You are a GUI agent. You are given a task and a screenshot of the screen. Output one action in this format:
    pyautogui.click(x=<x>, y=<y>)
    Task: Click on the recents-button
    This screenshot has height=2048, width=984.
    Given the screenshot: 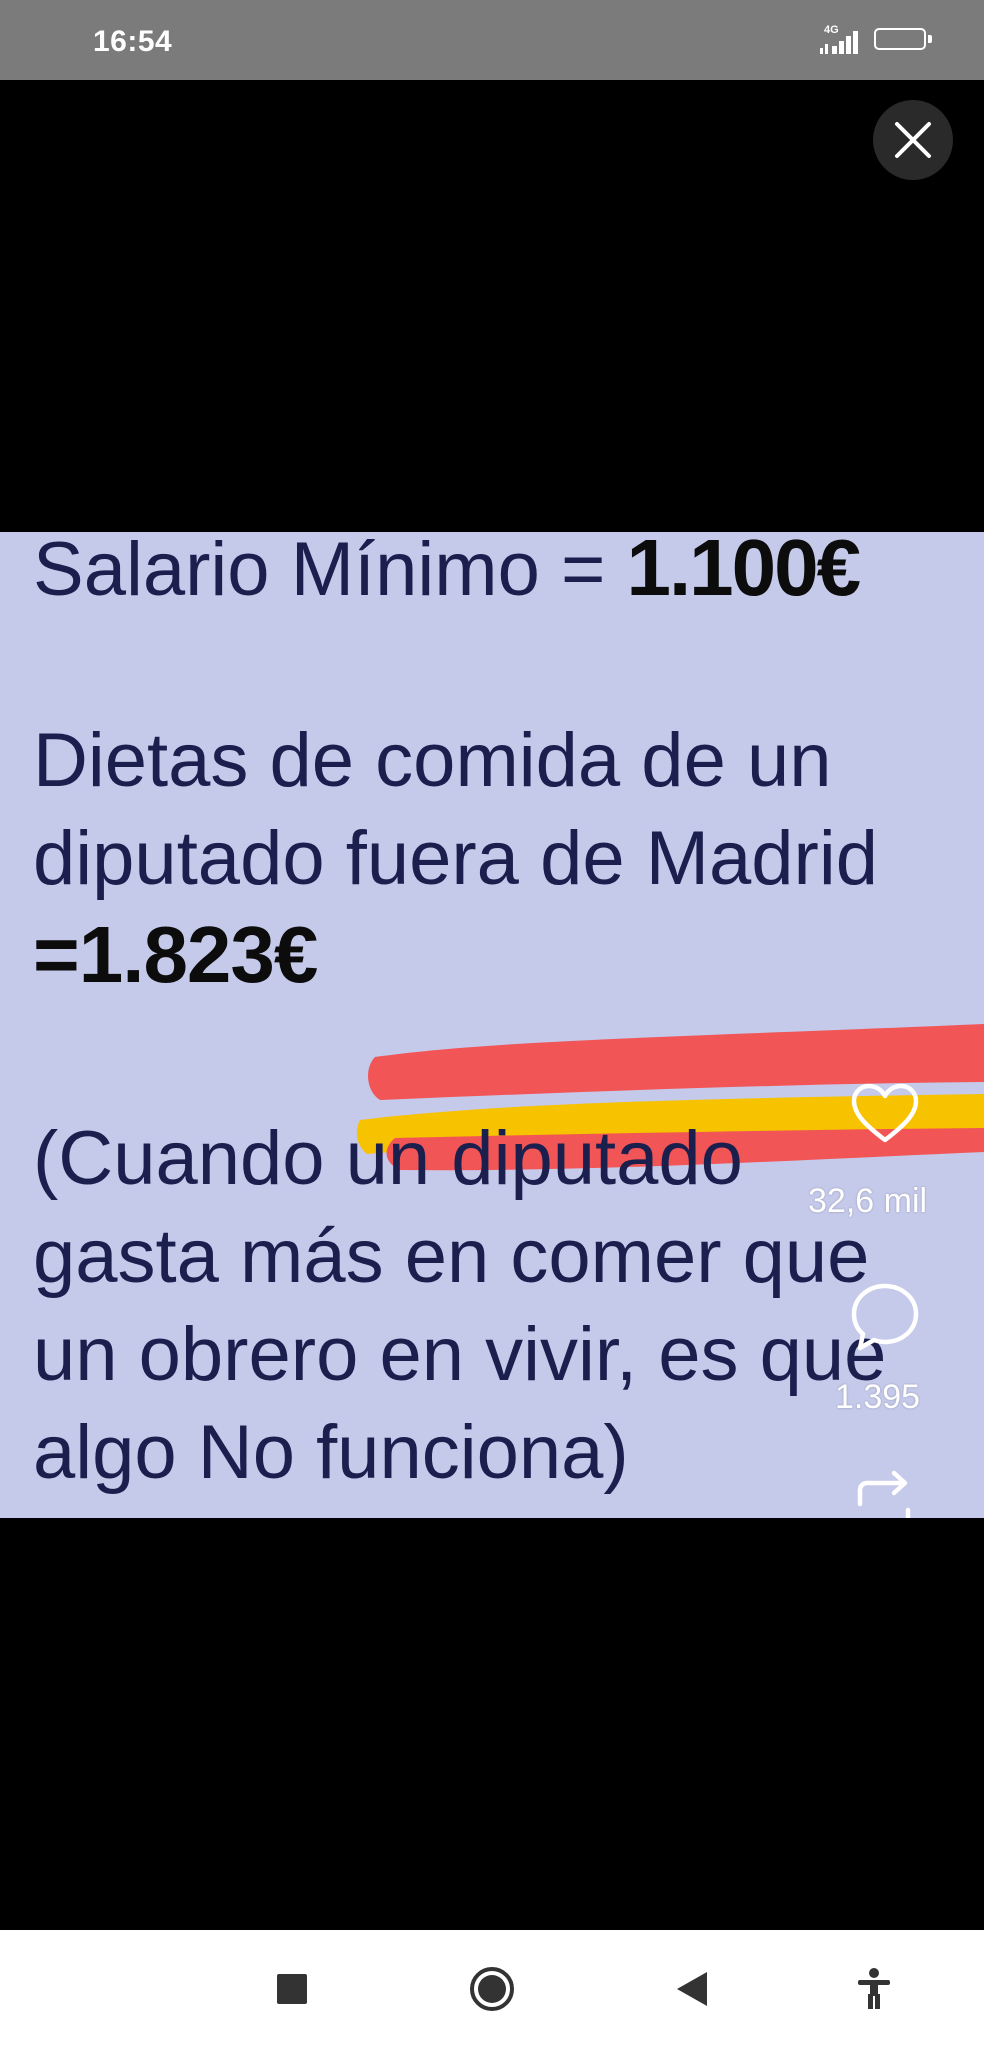 What is the action you would take?
    pyautogui.click(x=292, y=1989)
    